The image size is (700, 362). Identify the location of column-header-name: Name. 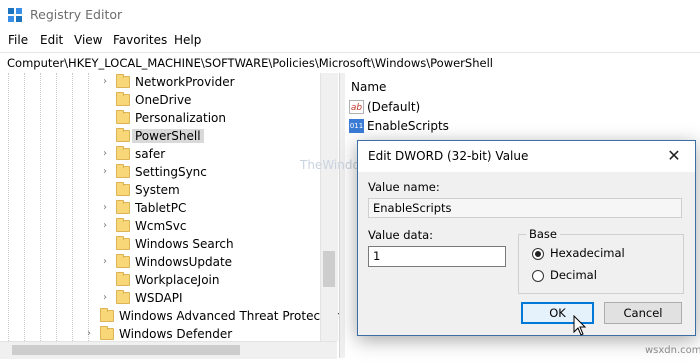
(368, 87).